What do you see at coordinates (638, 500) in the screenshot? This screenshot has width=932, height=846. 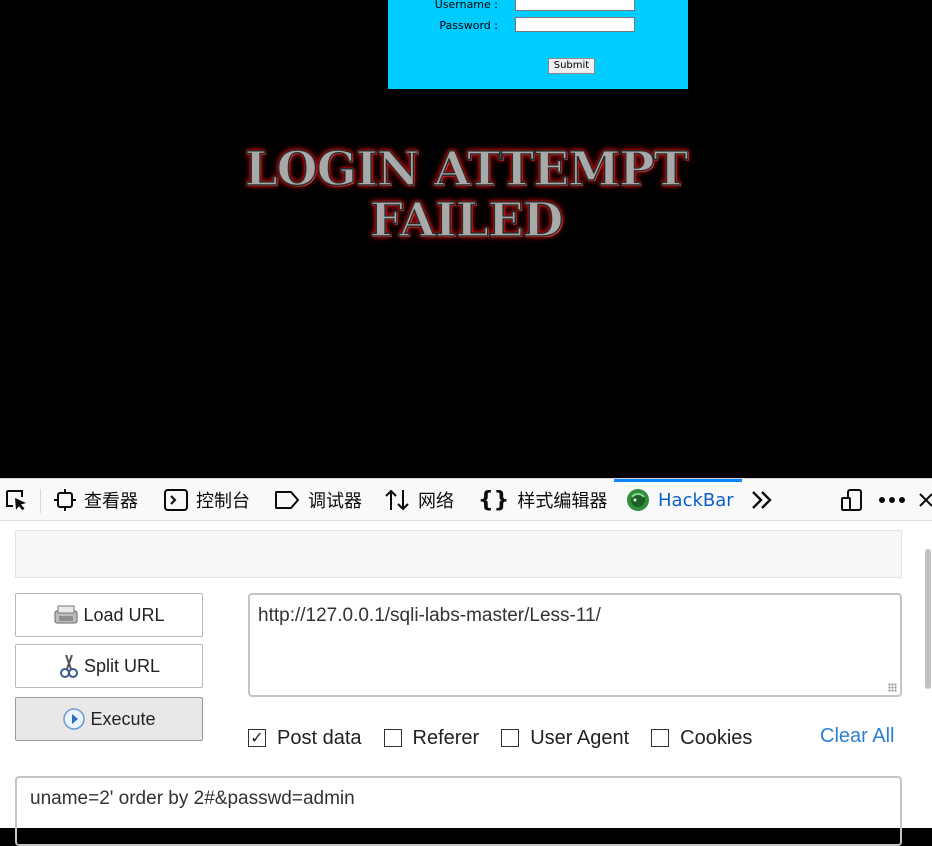 I see `hackbar-icon` at bounding box center [638, 500].